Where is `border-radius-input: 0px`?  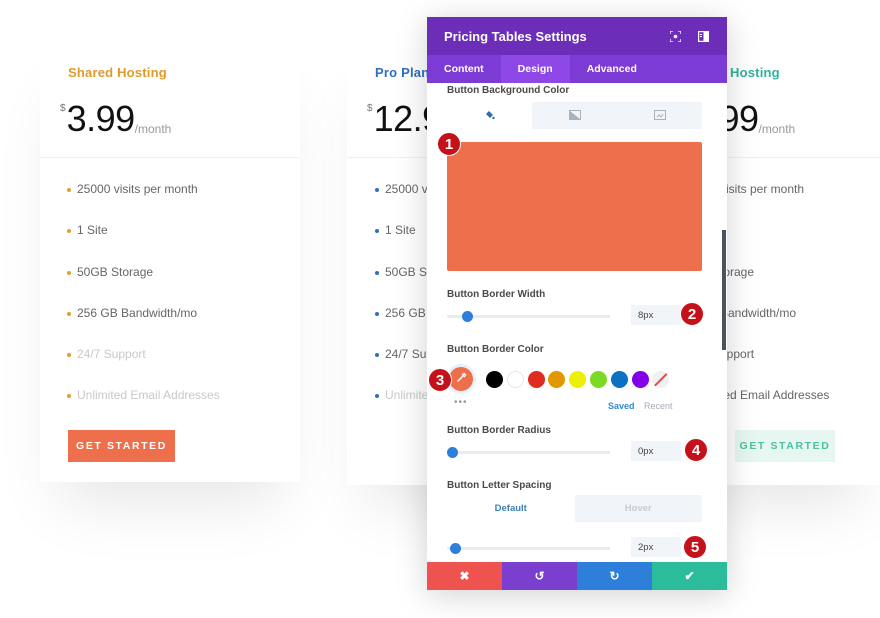 border-radius-input: 0px is located at coordinates (656, 451).